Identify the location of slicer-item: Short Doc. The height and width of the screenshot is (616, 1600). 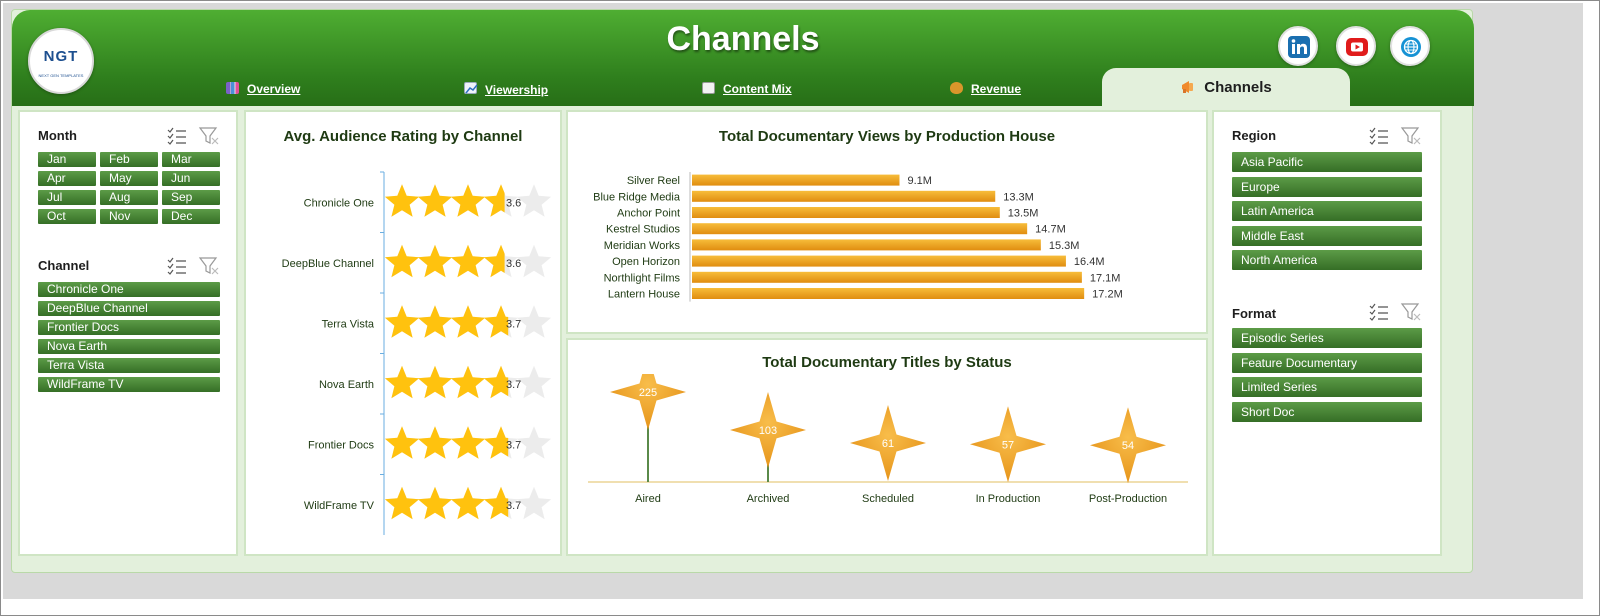
(1327, 411).